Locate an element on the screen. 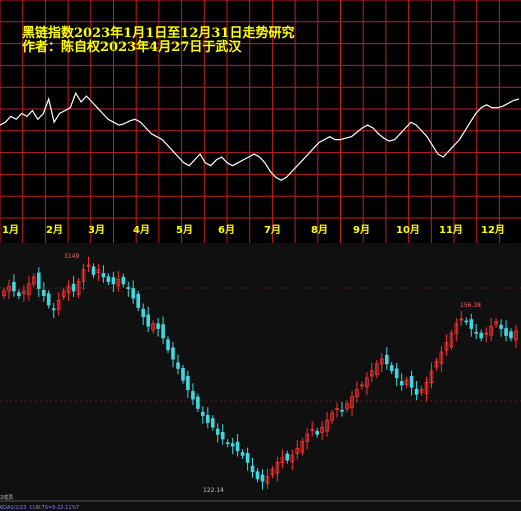 The height and width of the screenshot is (511, 521). right-price-label: 156.38 is located at coordinates (470, 305).